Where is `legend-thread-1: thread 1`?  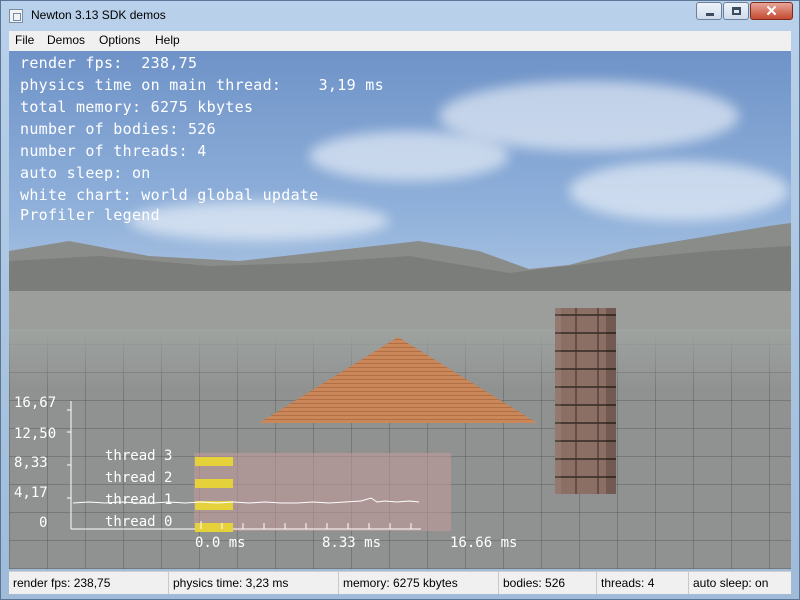
legend-thread-1: thread 1 is located at coordinates (138, 500).